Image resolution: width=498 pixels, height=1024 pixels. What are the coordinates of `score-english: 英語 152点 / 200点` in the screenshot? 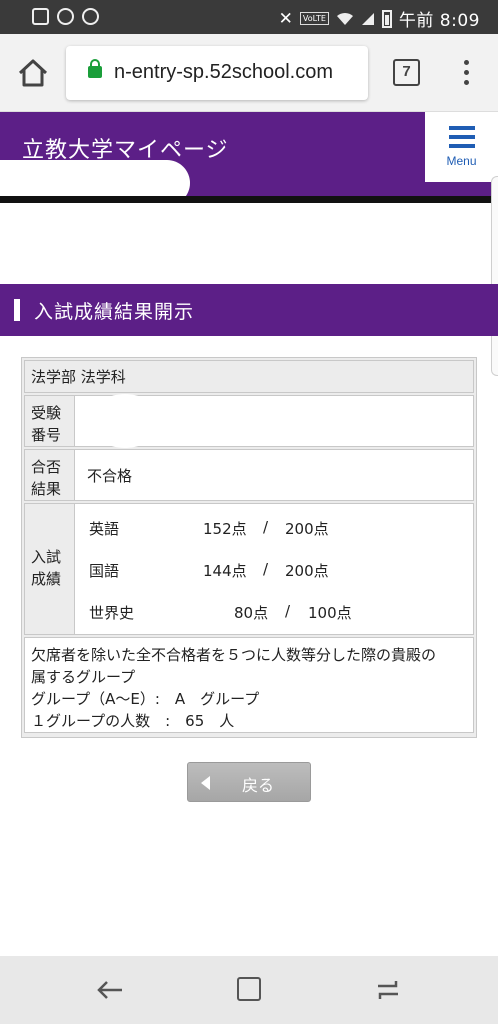 It's located at (280, 525).